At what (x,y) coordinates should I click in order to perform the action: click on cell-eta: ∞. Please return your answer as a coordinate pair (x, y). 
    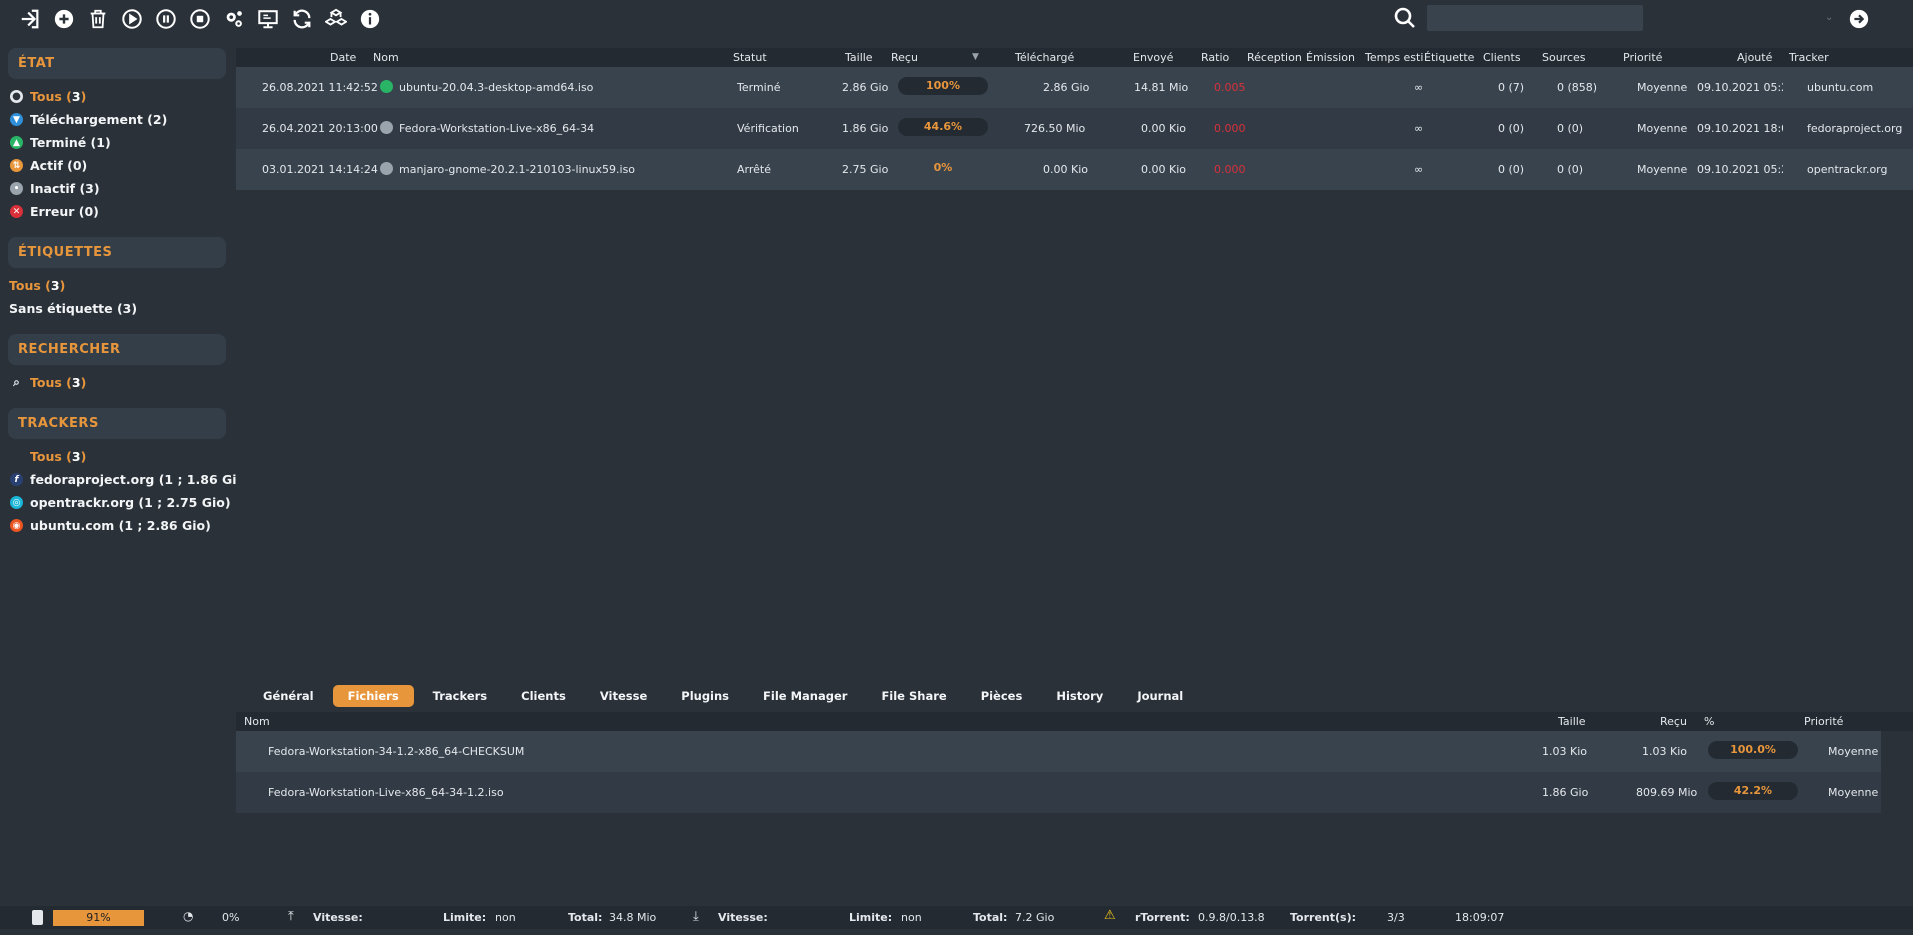
    Looking at the image, I should click on (1419, 128).